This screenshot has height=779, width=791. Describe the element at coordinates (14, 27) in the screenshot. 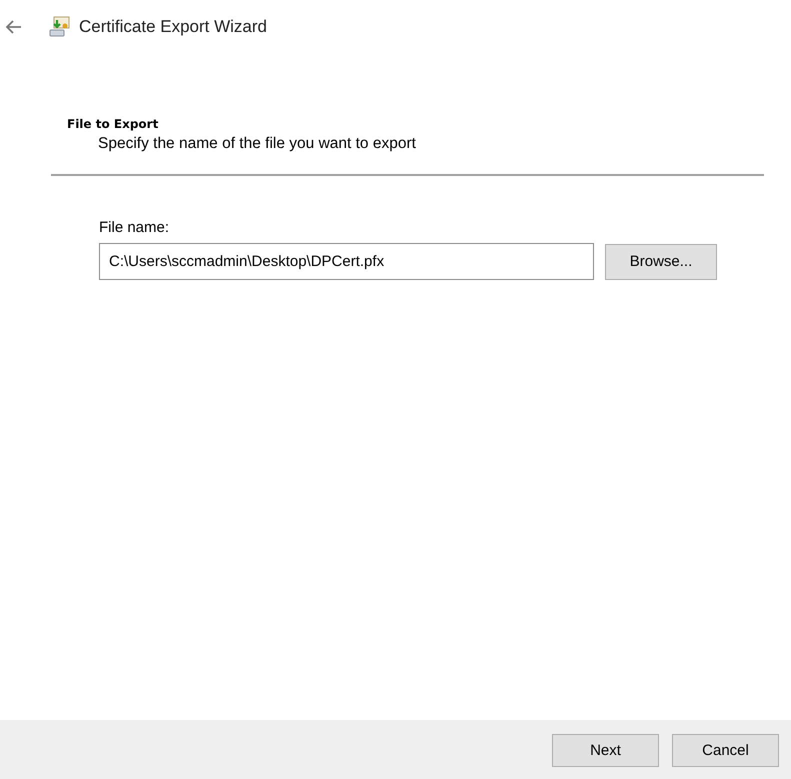

I see `back-arrow-icon` at that location.